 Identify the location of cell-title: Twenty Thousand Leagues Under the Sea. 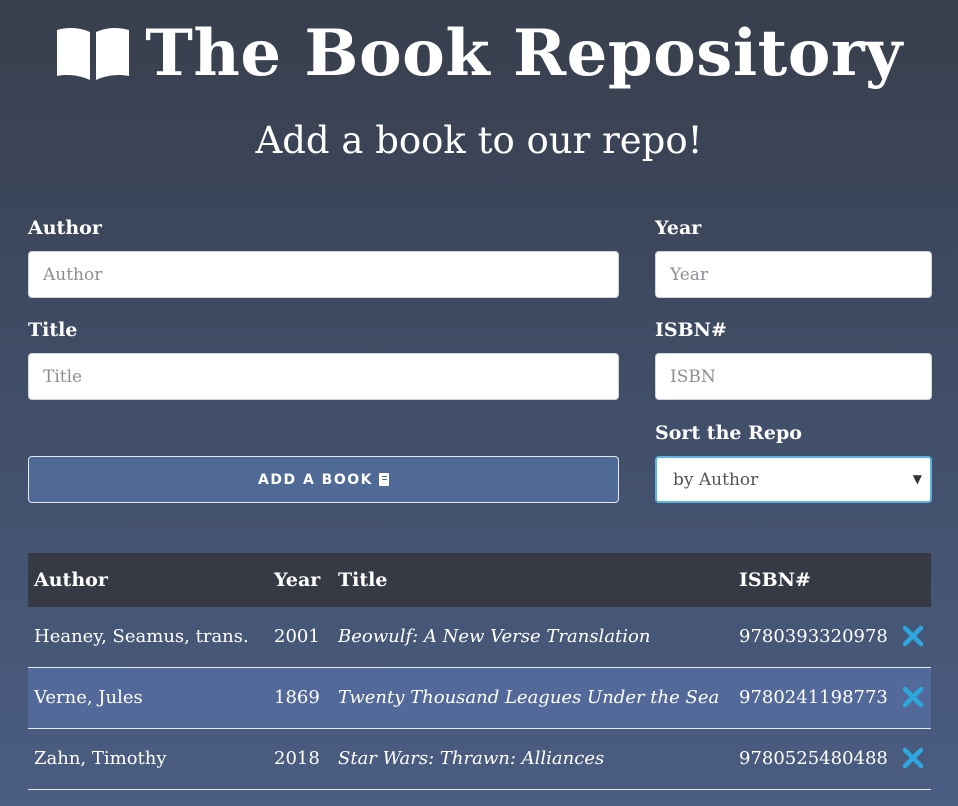
(529, 697).